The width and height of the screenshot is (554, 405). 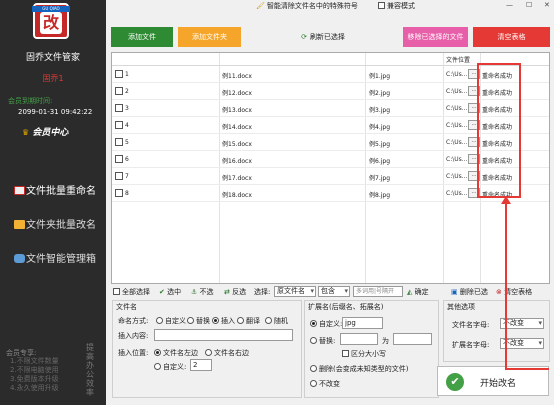 What do you see at coordinates (237, 144) in the screenshot?
I see `original-name: 例15.docx` at bounding box center [237, 144].